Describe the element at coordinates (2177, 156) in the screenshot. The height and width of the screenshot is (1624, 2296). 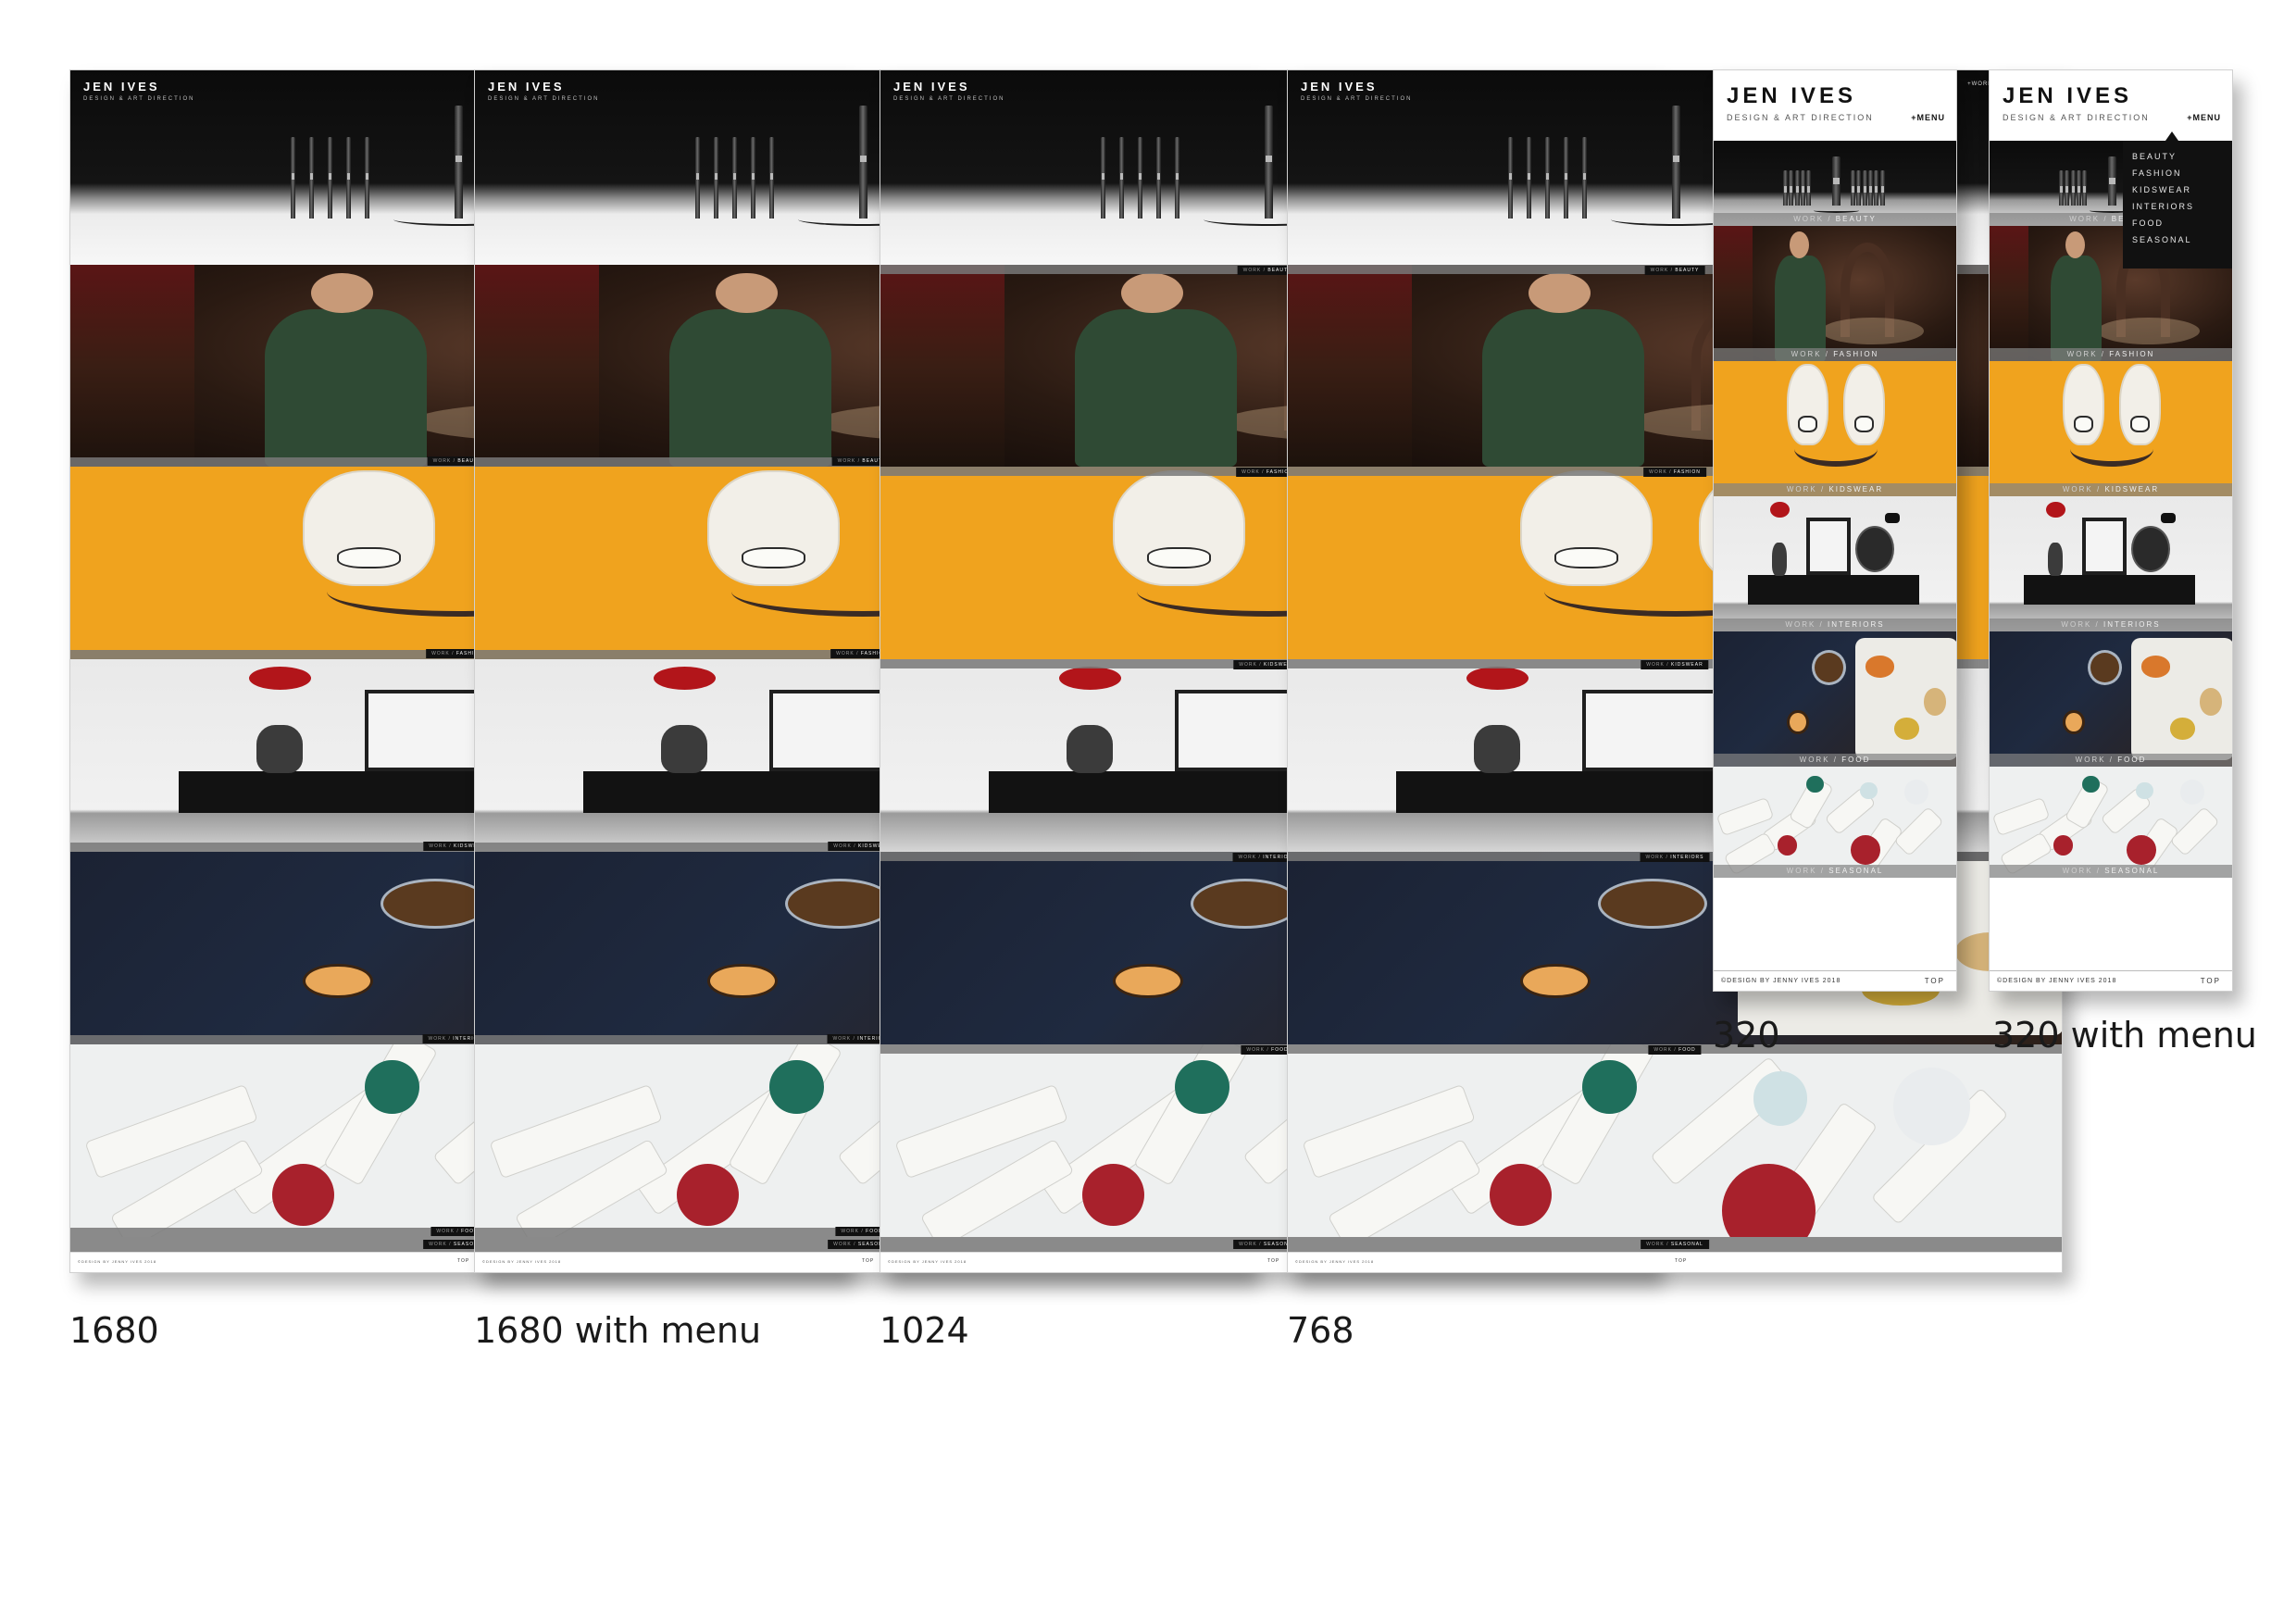
I see `menu-item-beauty: BEAUTY` at that location.